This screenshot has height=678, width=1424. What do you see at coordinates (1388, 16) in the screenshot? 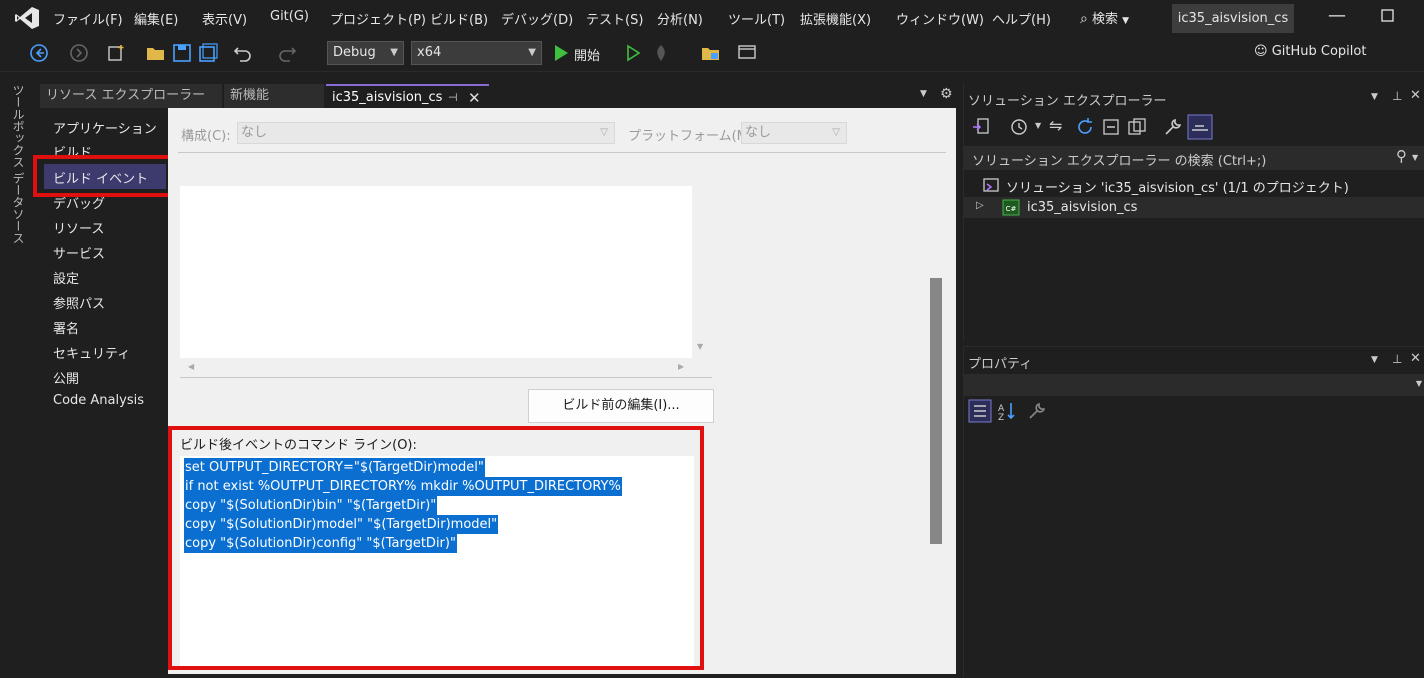
I see `maximize-button` at bounding box center [1388, 16].